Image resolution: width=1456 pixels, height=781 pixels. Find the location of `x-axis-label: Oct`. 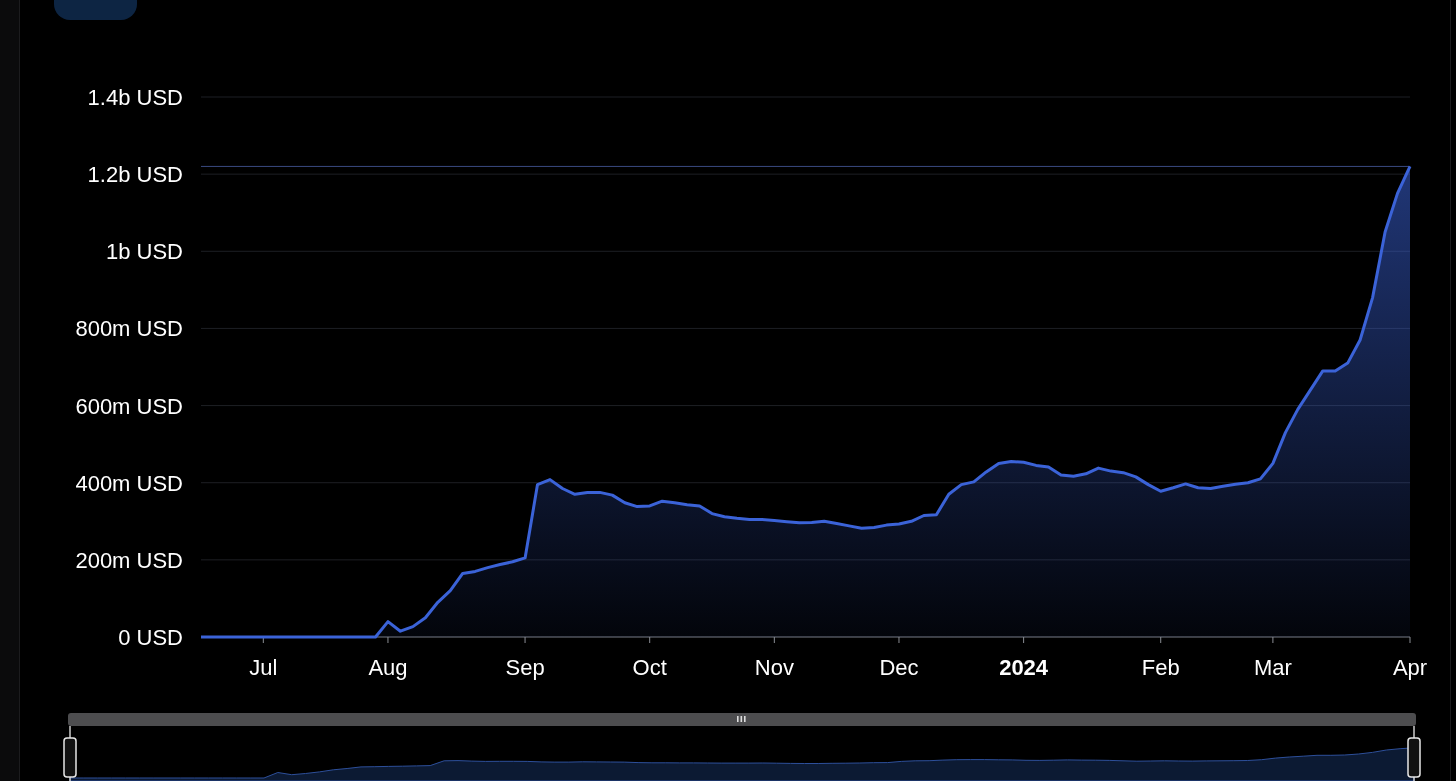

x-axis-label: Oct is located at coordinates (649, 667).